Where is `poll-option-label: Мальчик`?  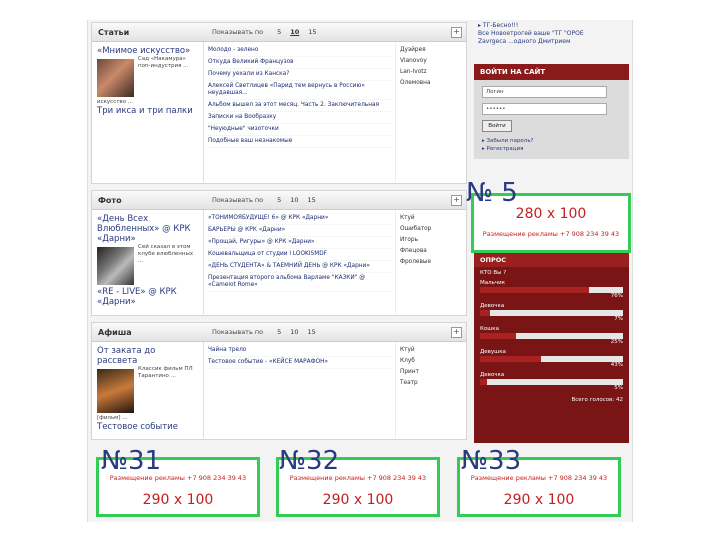 poll-option-label: Мальчик is located at coordinates (493, 283).